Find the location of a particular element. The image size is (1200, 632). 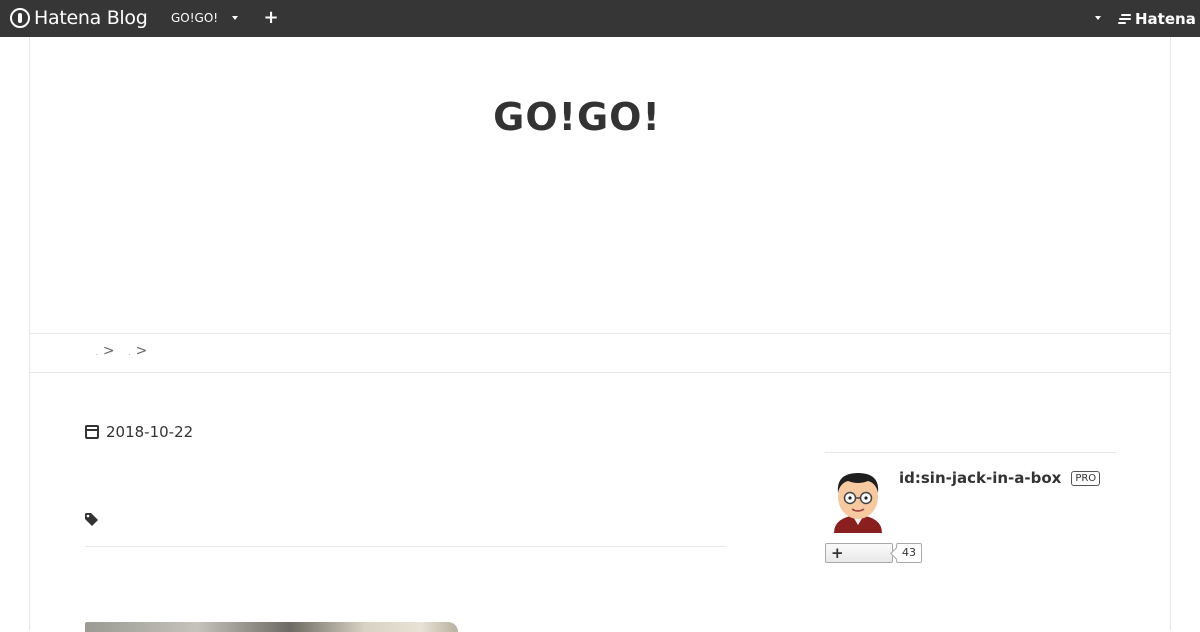

follow-button: + is located at coordinates (859, 553).